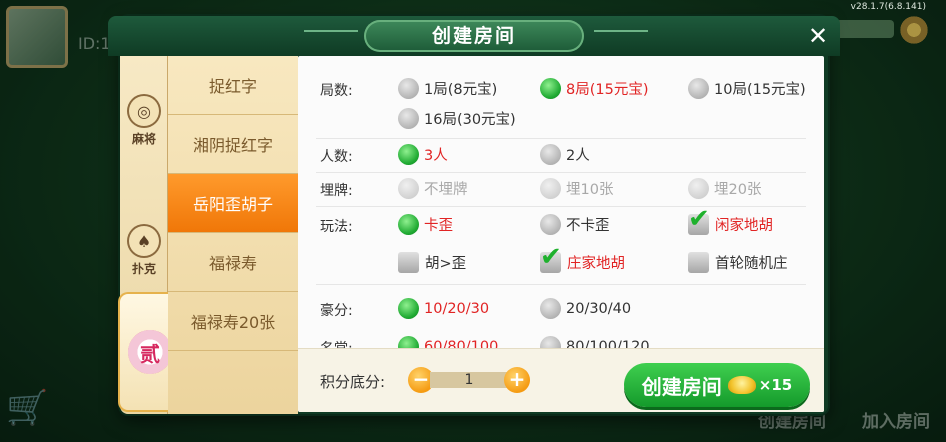 Image resolution: width=946 pixels, height=442 pixels. What do you see at coordinates (27, 408) in the screenshot?
I see `cart-icon: 🛒` at bounding box center [27, 408].